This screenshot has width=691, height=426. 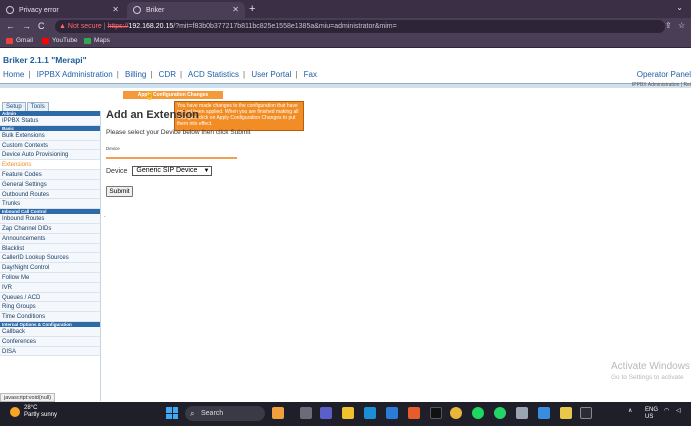 I want to click on nav-fax: Fax, so click(x=310, y=74).